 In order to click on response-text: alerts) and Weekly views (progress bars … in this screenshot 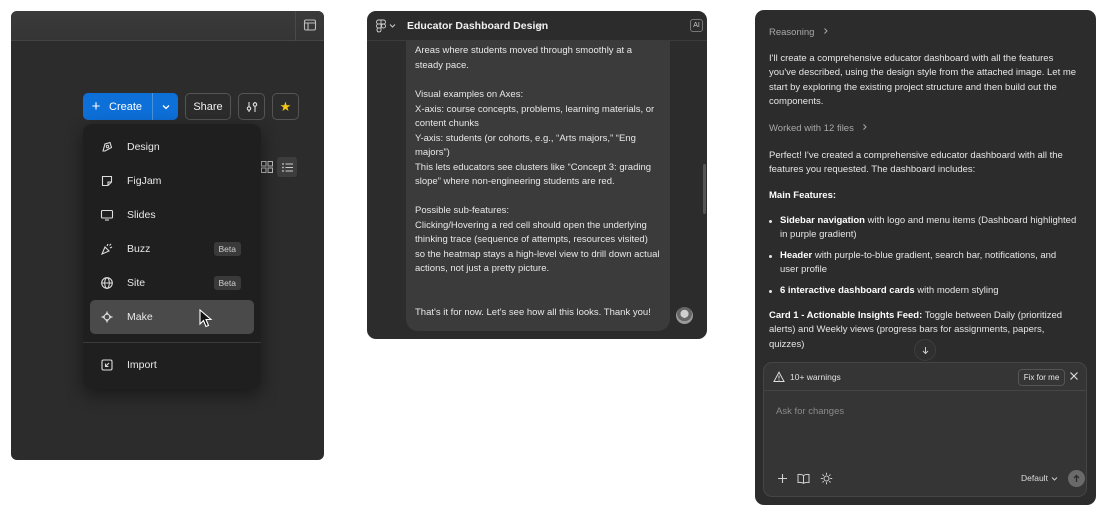, I will do `click(907, 329)`.